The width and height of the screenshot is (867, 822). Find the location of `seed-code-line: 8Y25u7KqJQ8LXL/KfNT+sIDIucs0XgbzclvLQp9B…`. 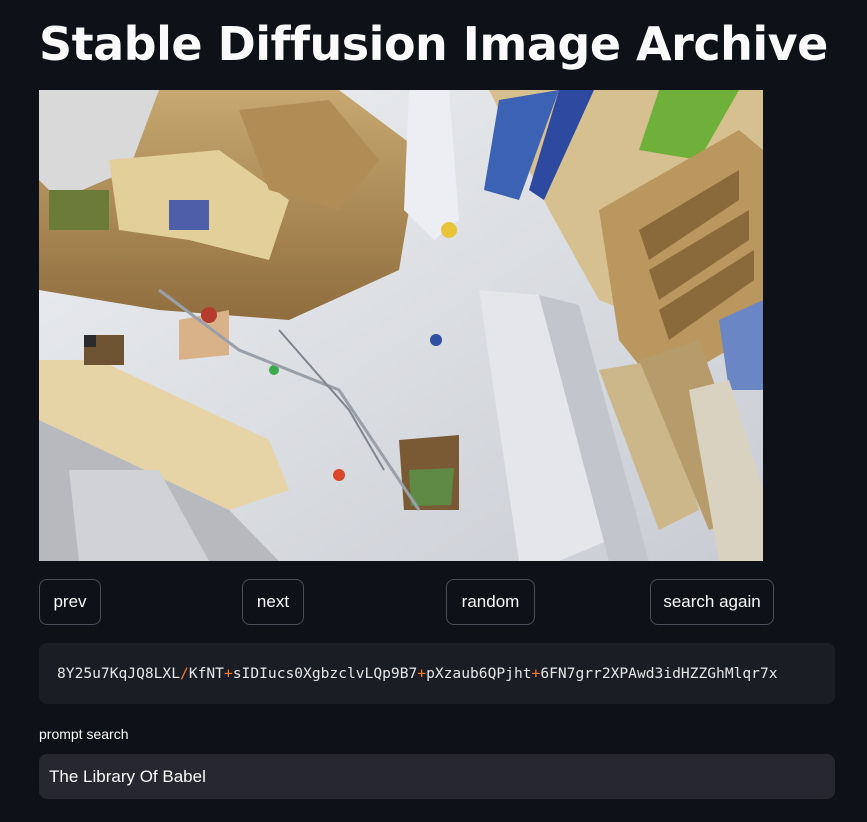

seed-code-line: 8Y25u7KqJQ8LXL/KfNT+sIDIucs0XgbzclvLQp9B… is located at coordinates (417, 673).